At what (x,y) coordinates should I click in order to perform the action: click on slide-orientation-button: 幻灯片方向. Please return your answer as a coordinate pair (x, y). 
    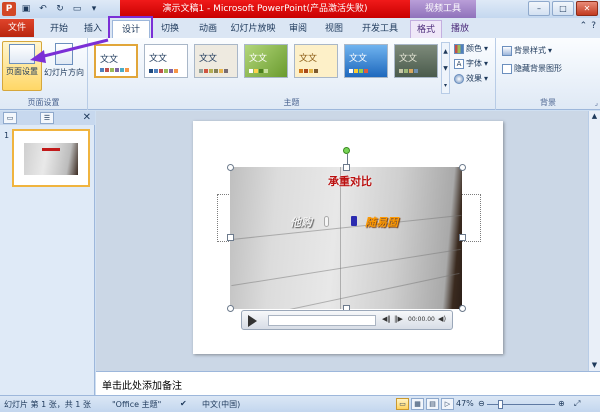
    Looking at the image, I should click on (64, 66).